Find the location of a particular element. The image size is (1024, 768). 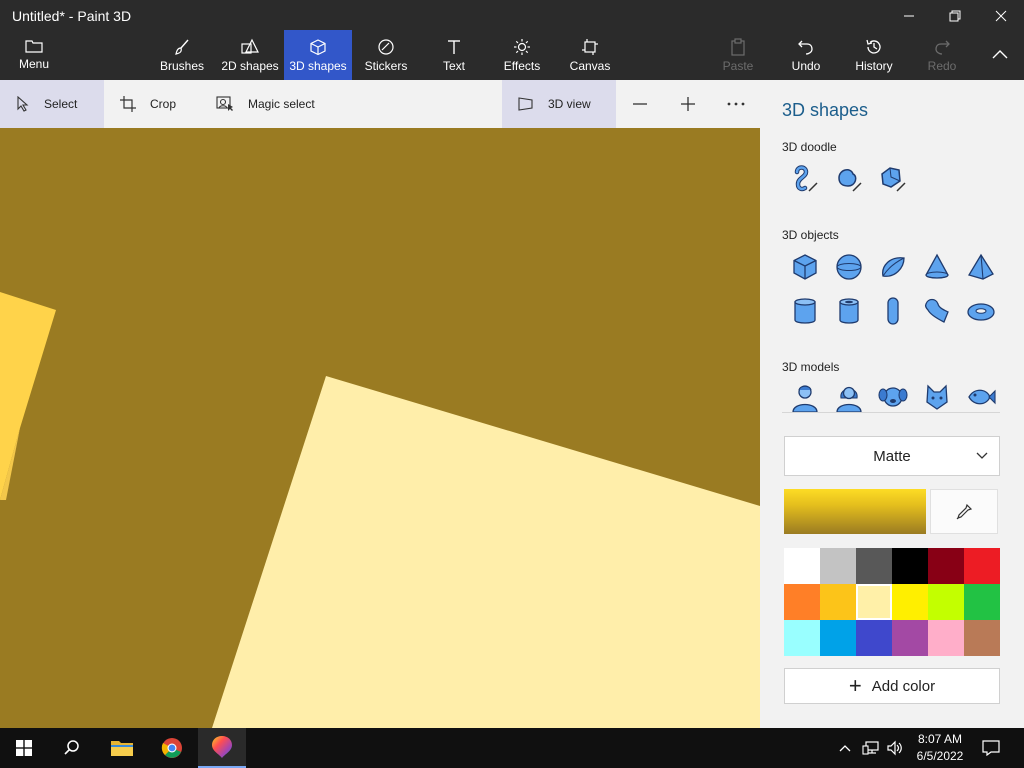

3d-view-icon is located at coordinates (525, 104).